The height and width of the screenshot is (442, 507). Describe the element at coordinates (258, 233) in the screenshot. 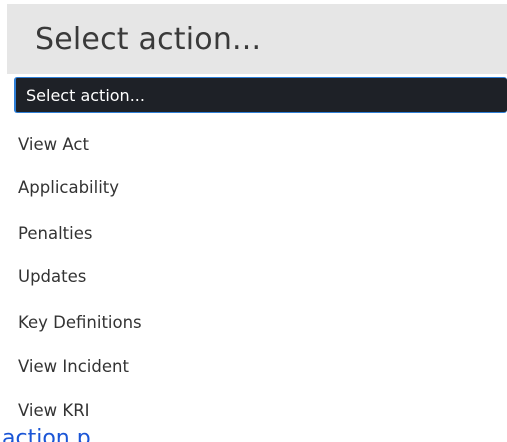

I see `option-penalties: Penalties` at that location.